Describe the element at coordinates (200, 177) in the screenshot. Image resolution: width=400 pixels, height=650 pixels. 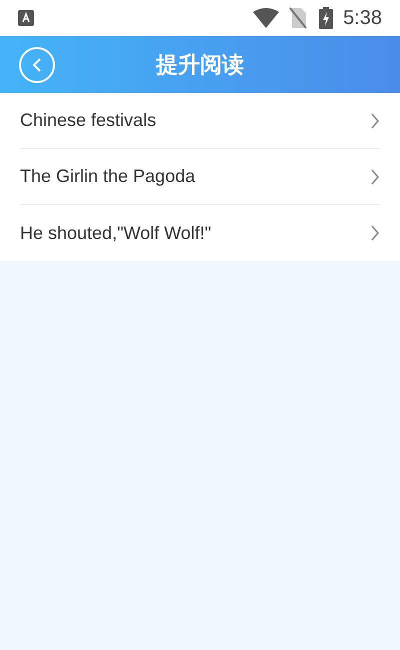
I see `list-item: The Girlin the Pagoda` at that location.